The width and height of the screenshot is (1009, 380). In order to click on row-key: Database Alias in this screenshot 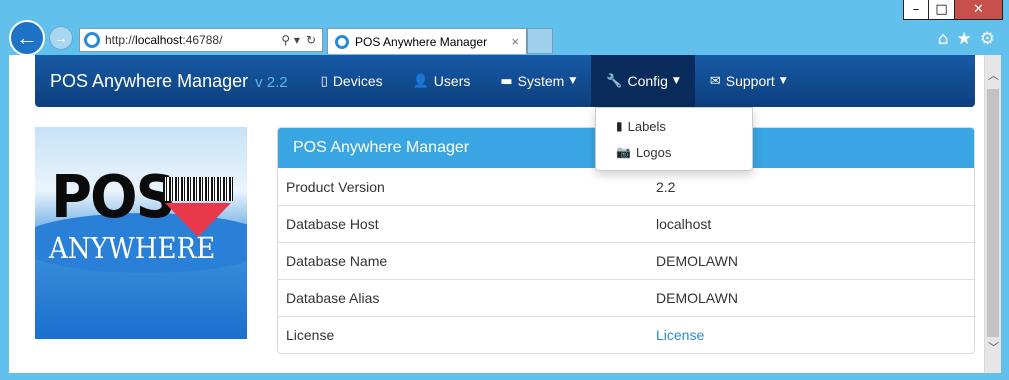, I will do `click(333, 298)`.